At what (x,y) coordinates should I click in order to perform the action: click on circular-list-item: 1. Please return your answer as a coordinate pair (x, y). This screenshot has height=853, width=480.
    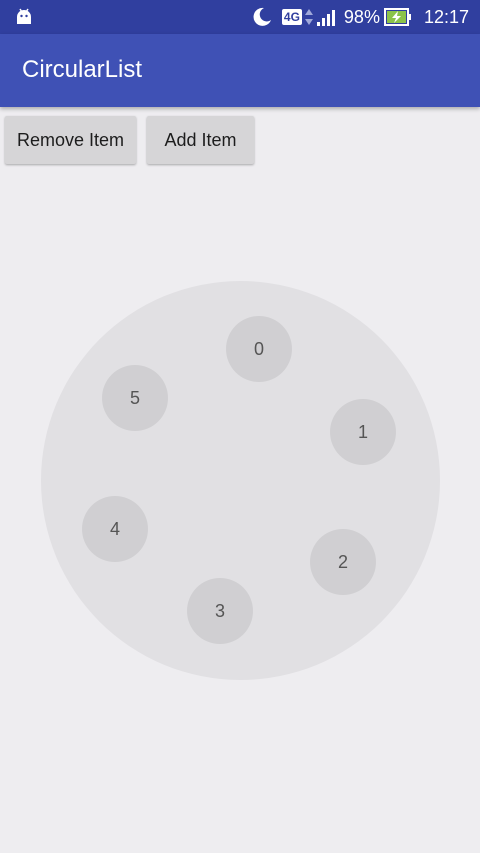
    Looking at the image, I should click on (363, 432).